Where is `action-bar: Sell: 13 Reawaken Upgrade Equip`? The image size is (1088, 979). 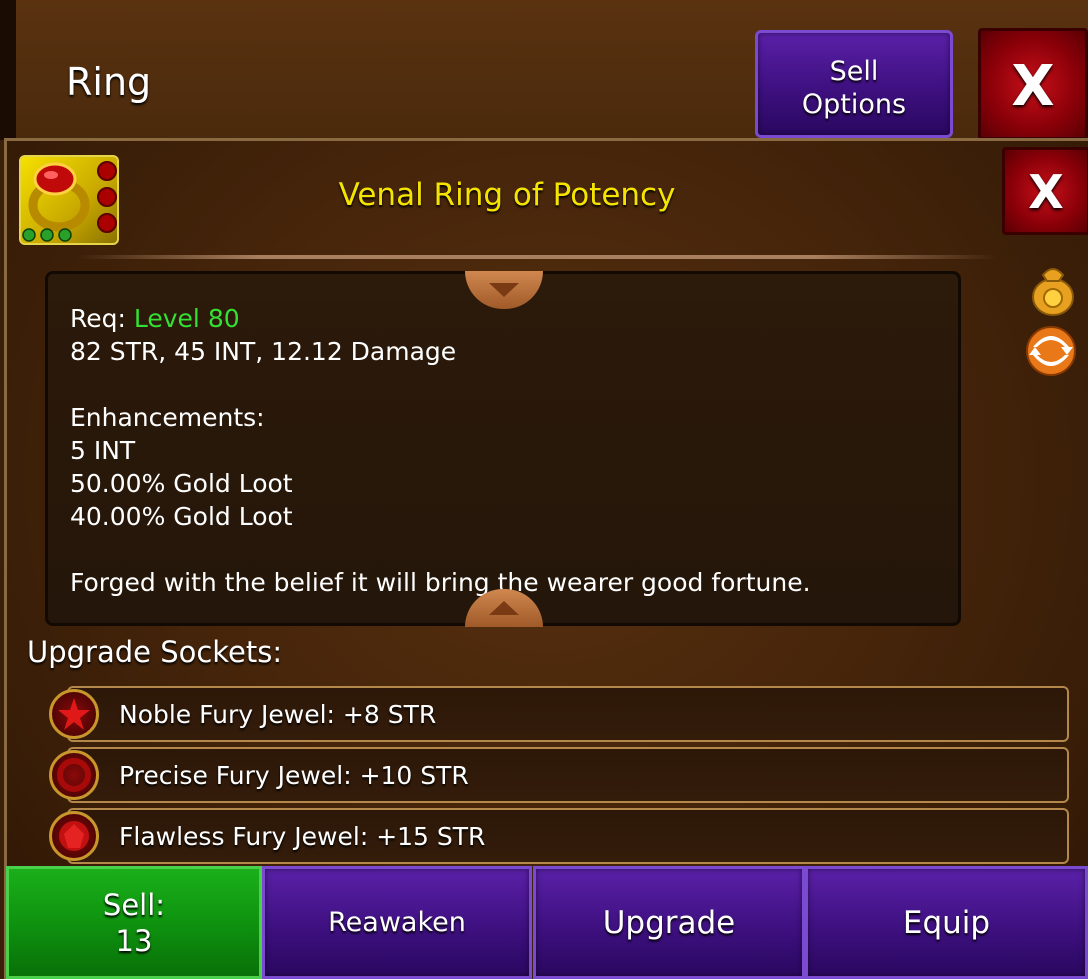 action-bar: Sell: 13 Reawaken Upgrade Equip is located at coordinates (544, 922).